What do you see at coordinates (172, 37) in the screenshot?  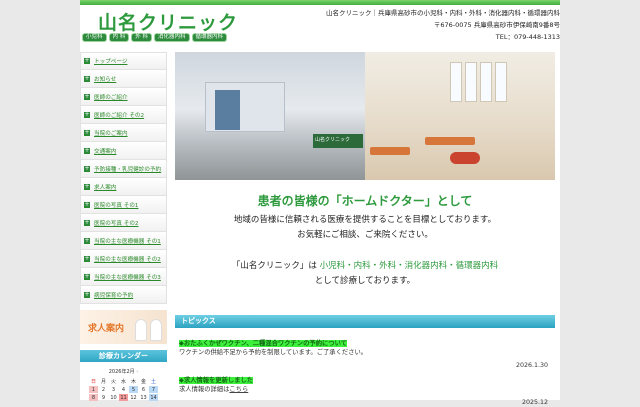 I see `tag: 消化器内科` at bounding box center [172, 37].